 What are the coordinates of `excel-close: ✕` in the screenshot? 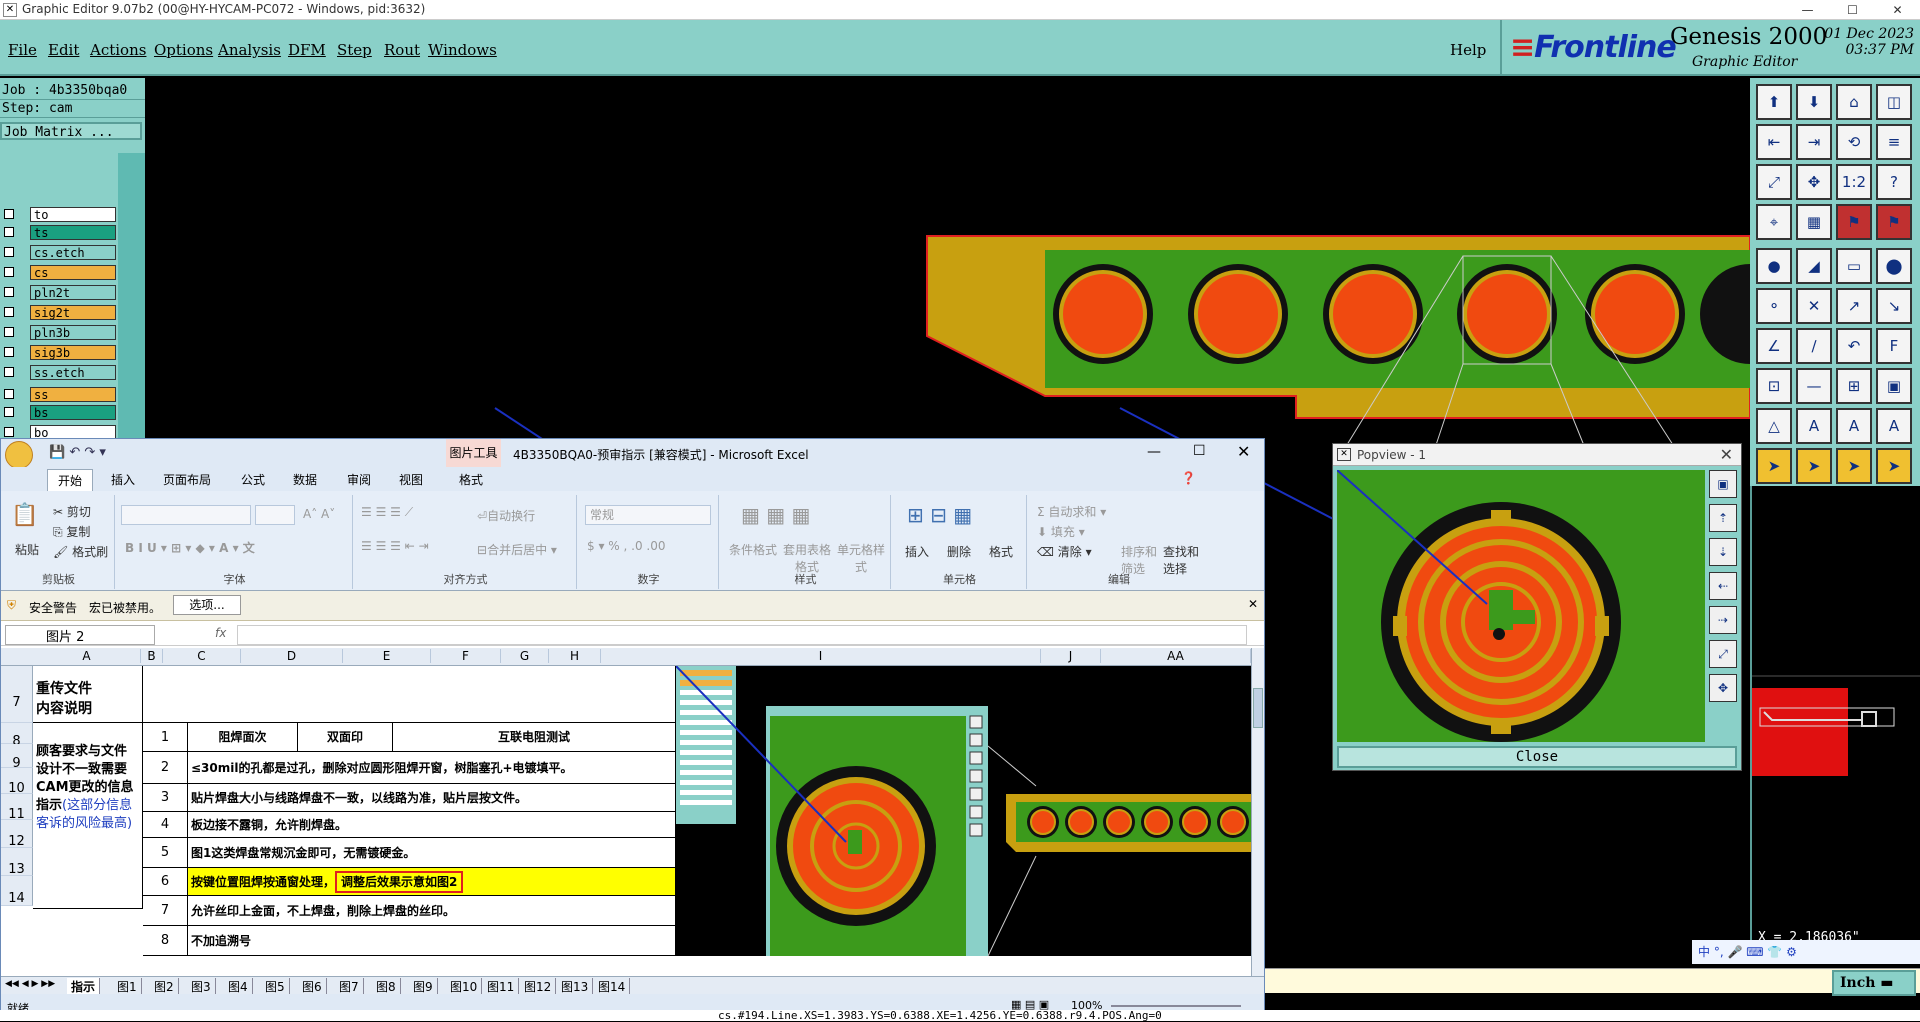 It's located at (1243, 451).